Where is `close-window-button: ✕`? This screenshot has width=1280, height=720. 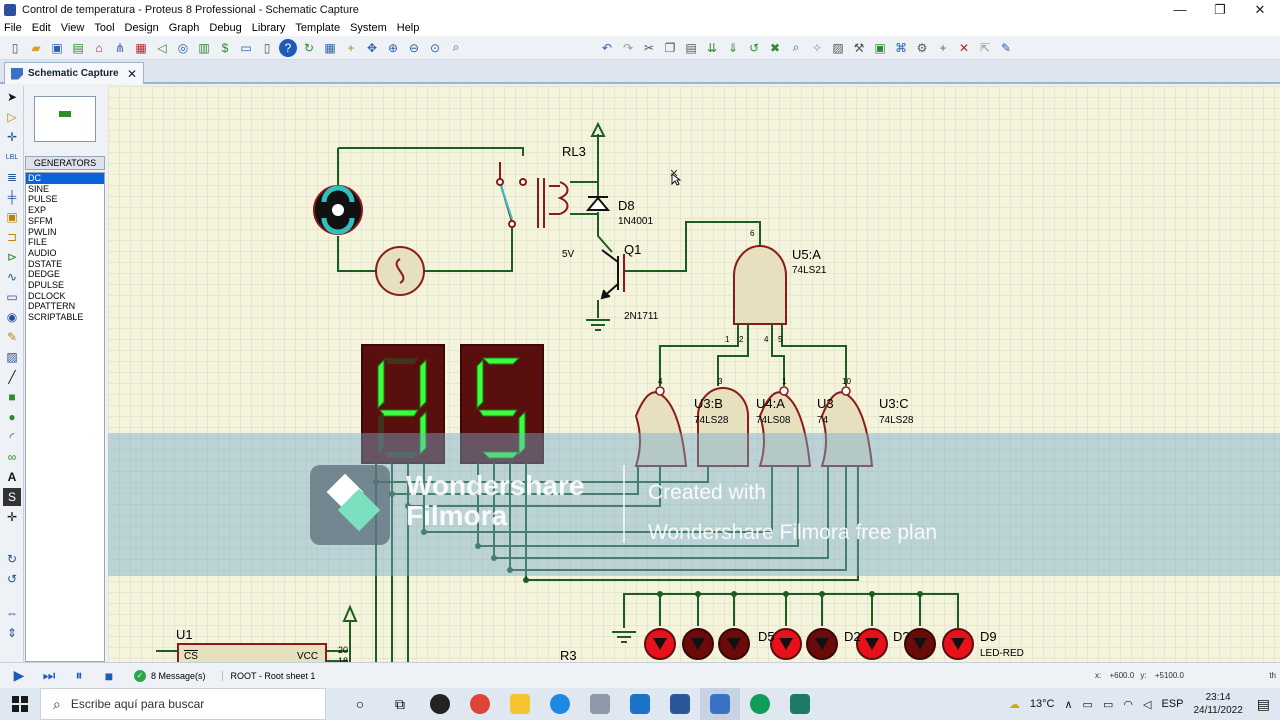 close-window-button: ✕ is located at coordinates (1260, 10).